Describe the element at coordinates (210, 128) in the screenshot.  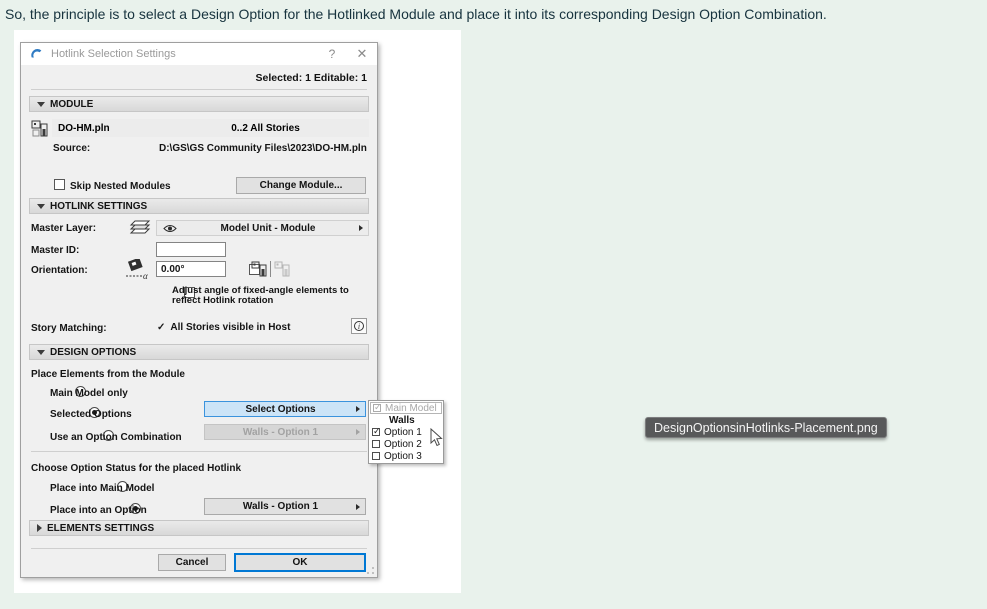
I see `module-row: DO-HM.pln 0..2 All Stories` at that location.